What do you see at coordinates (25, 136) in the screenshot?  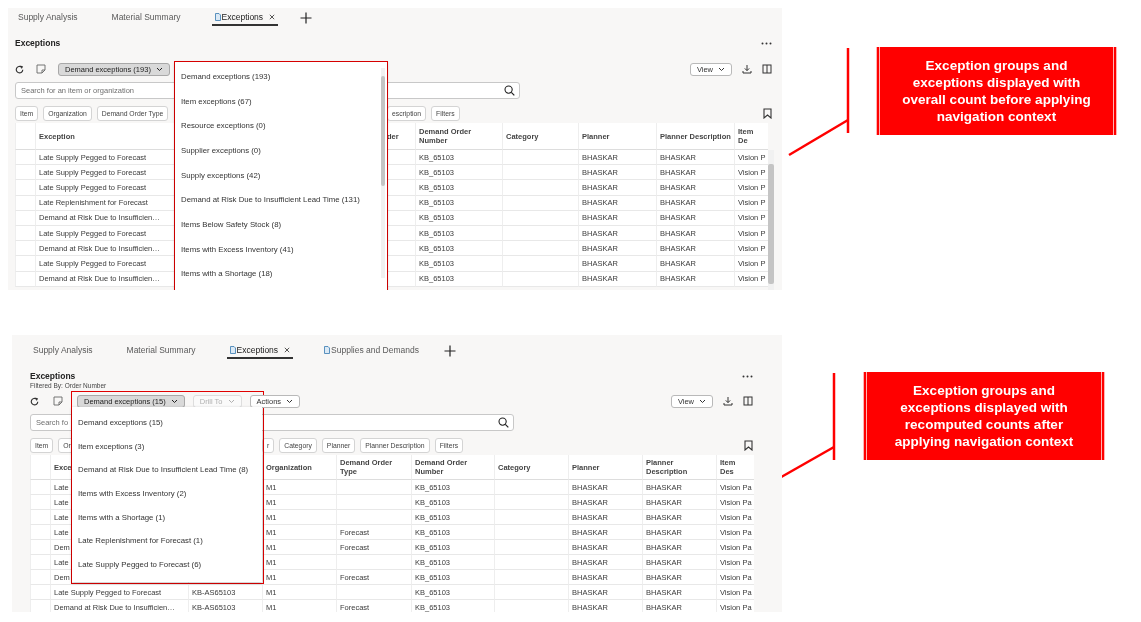 I see `column-header` at bounding box center [25, 136].